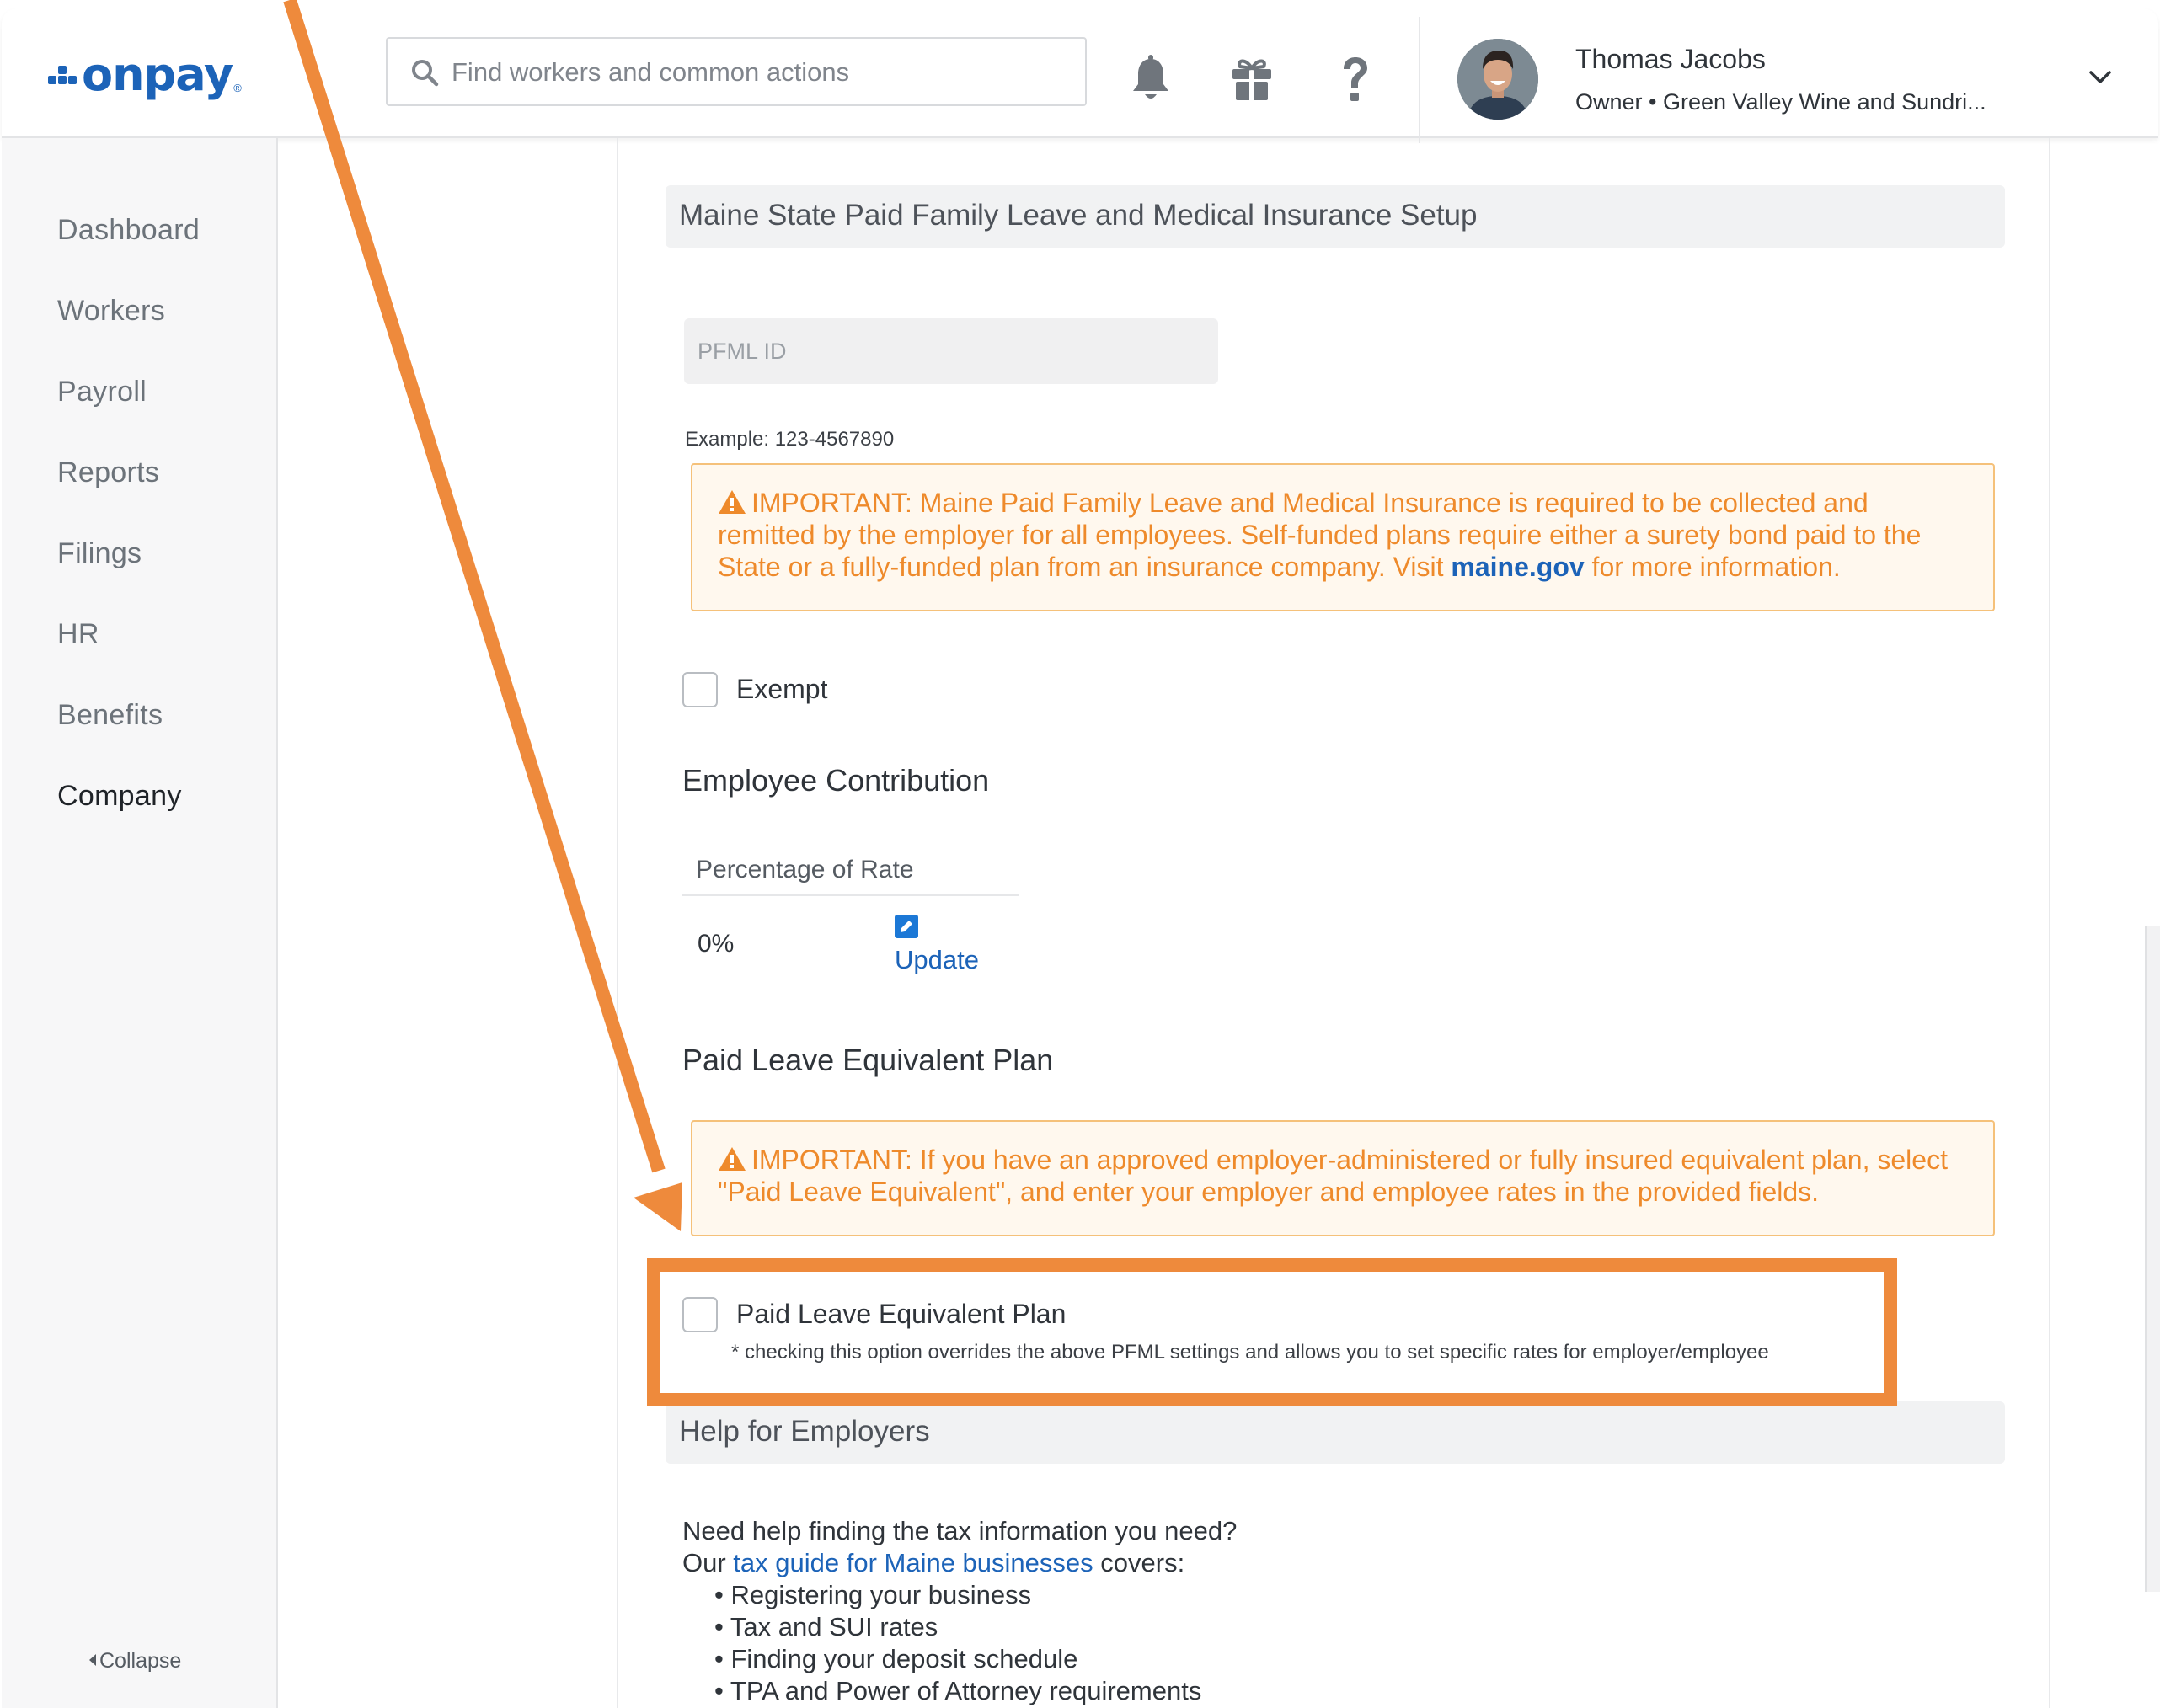 This screenshot has width=2160, height=1708. I want to click on section-header-help: Help for Employers, so click(1335, 1432).